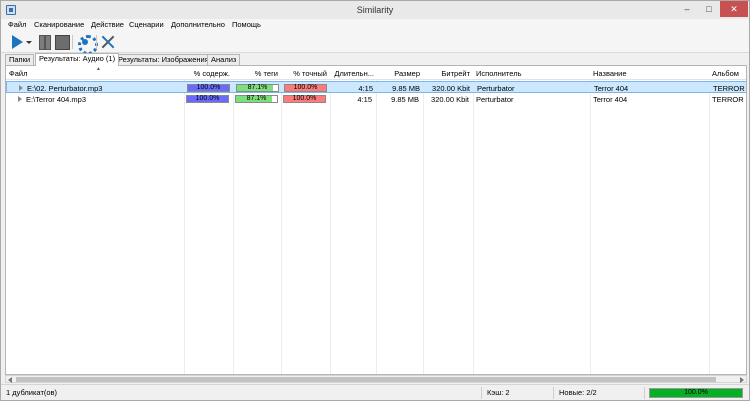 This screenshot has height=401, width=750. What do you see at coordinates (163, 59) in the screenshot?
I see `tab-image-results: Результаты: Изображения` at bounding box center [163, 59].